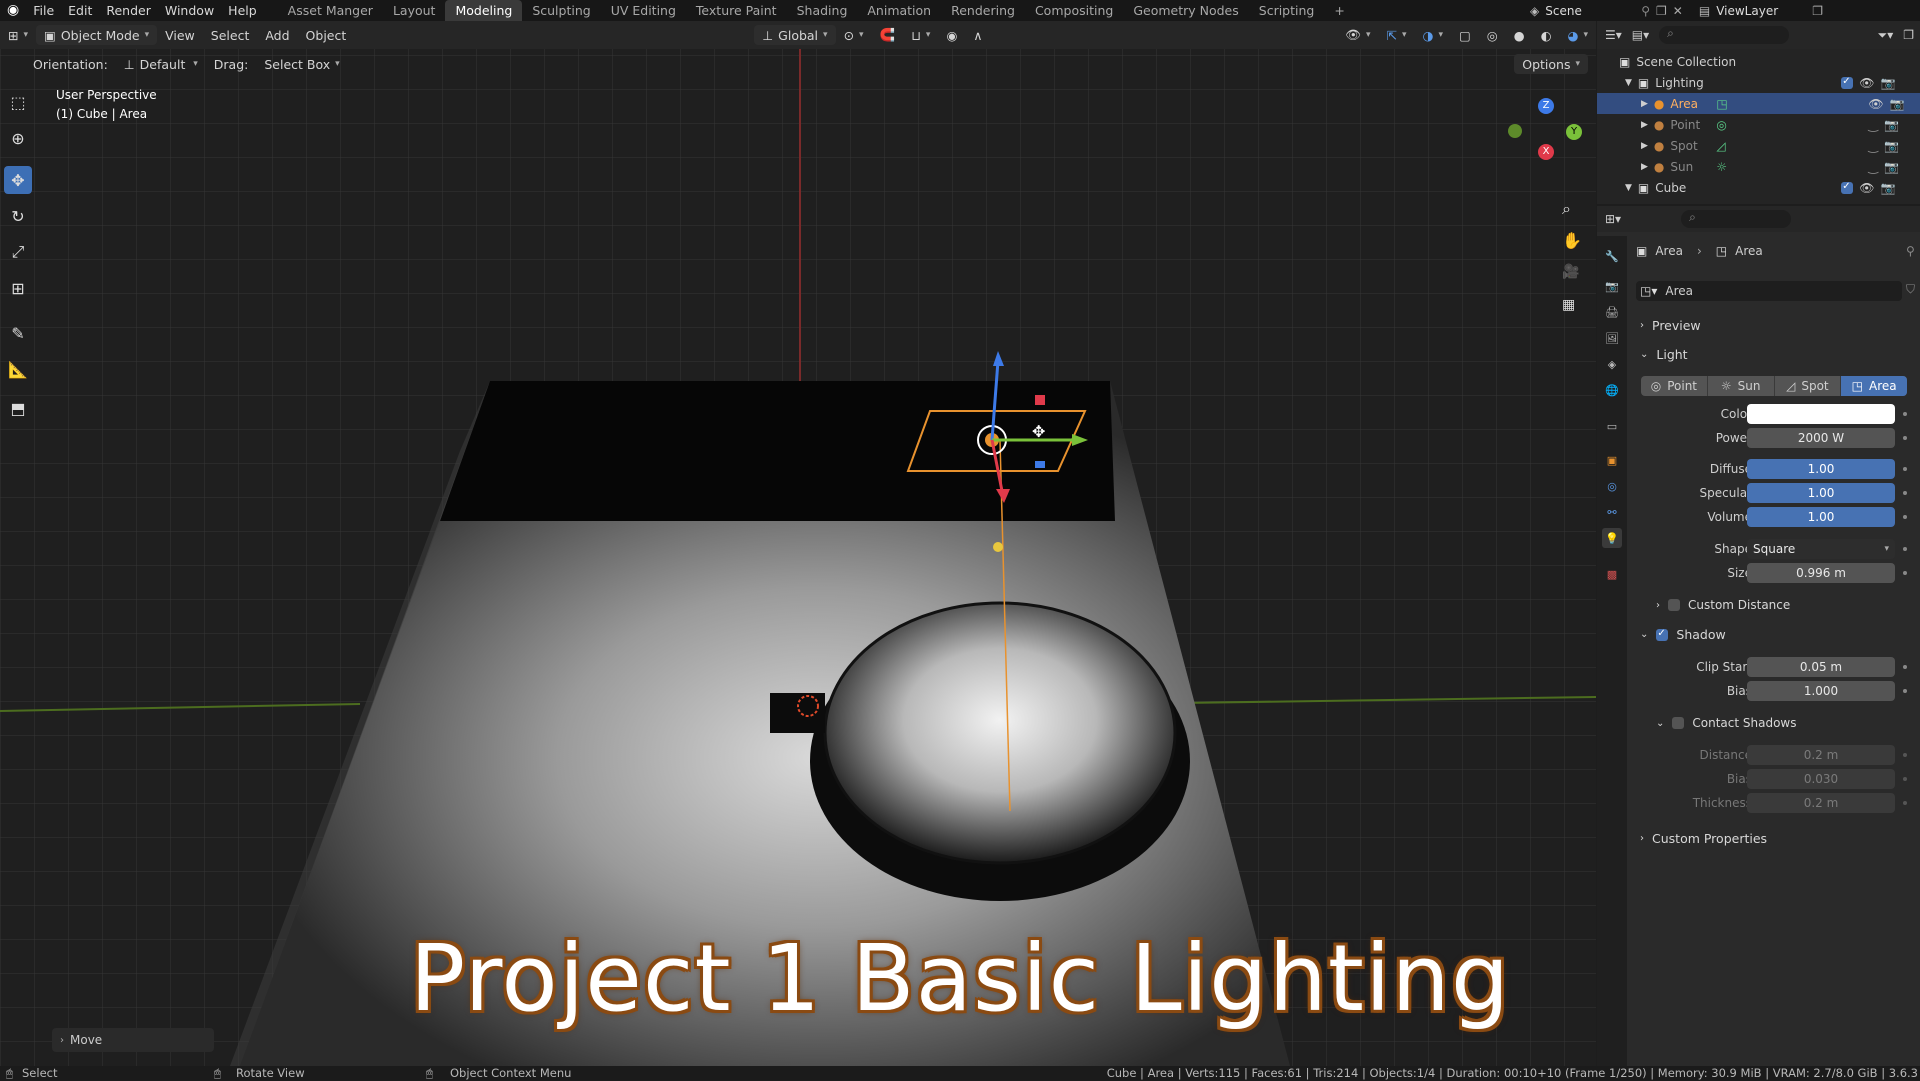 Image resolution: width=1920 pixels, height=1081 pixels. I want to click on texture-tab-icon: ▩, so click(1612, 574).